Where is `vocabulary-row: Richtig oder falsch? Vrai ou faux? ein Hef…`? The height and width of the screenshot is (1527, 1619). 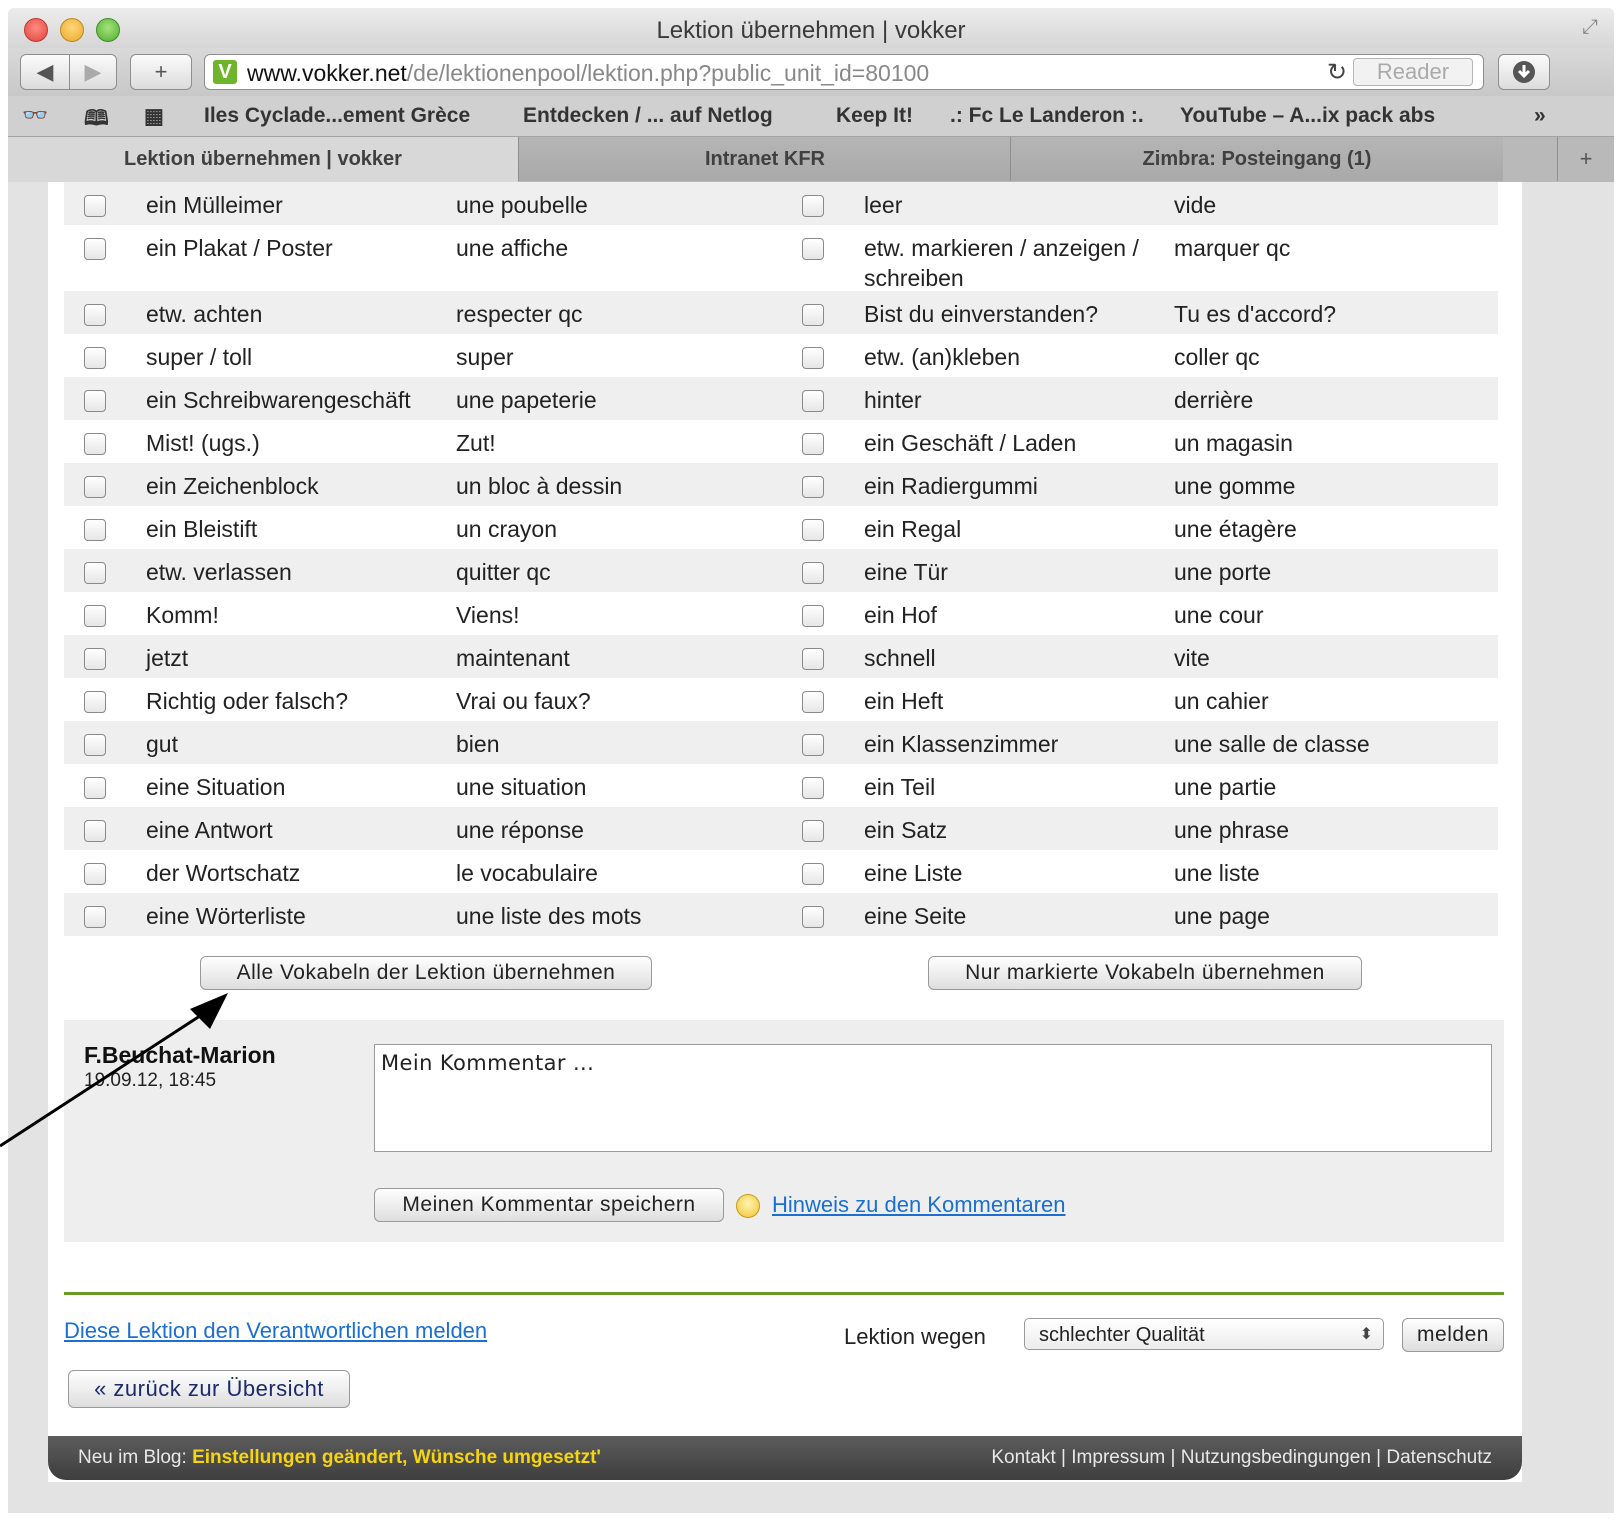 vocabulary-row: Richtig oder falsch? Vrai ou faux? ein Hef… is located at coordinates (781, 699).